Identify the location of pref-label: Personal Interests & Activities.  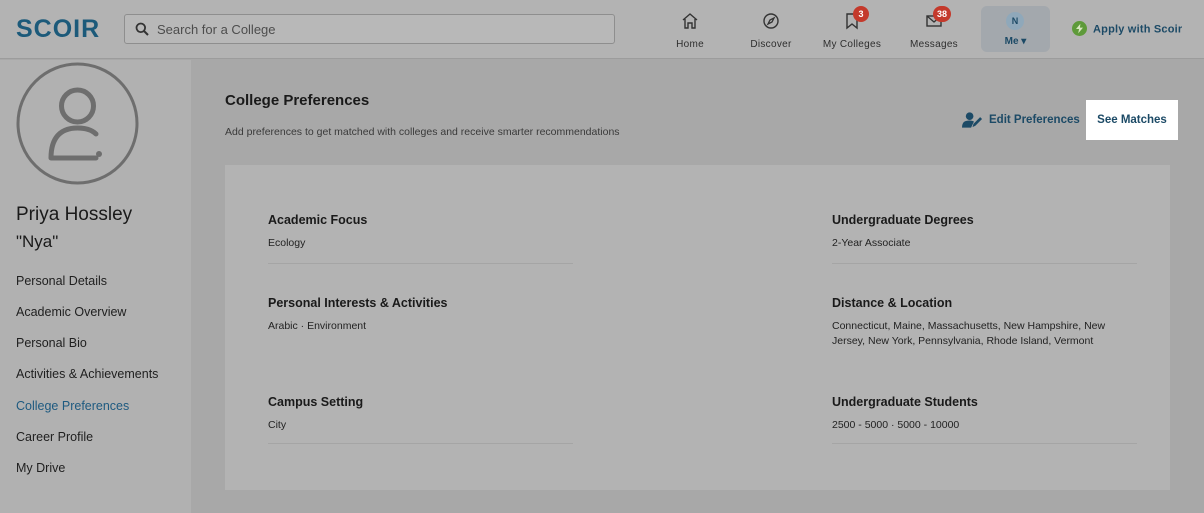
(358, 303).